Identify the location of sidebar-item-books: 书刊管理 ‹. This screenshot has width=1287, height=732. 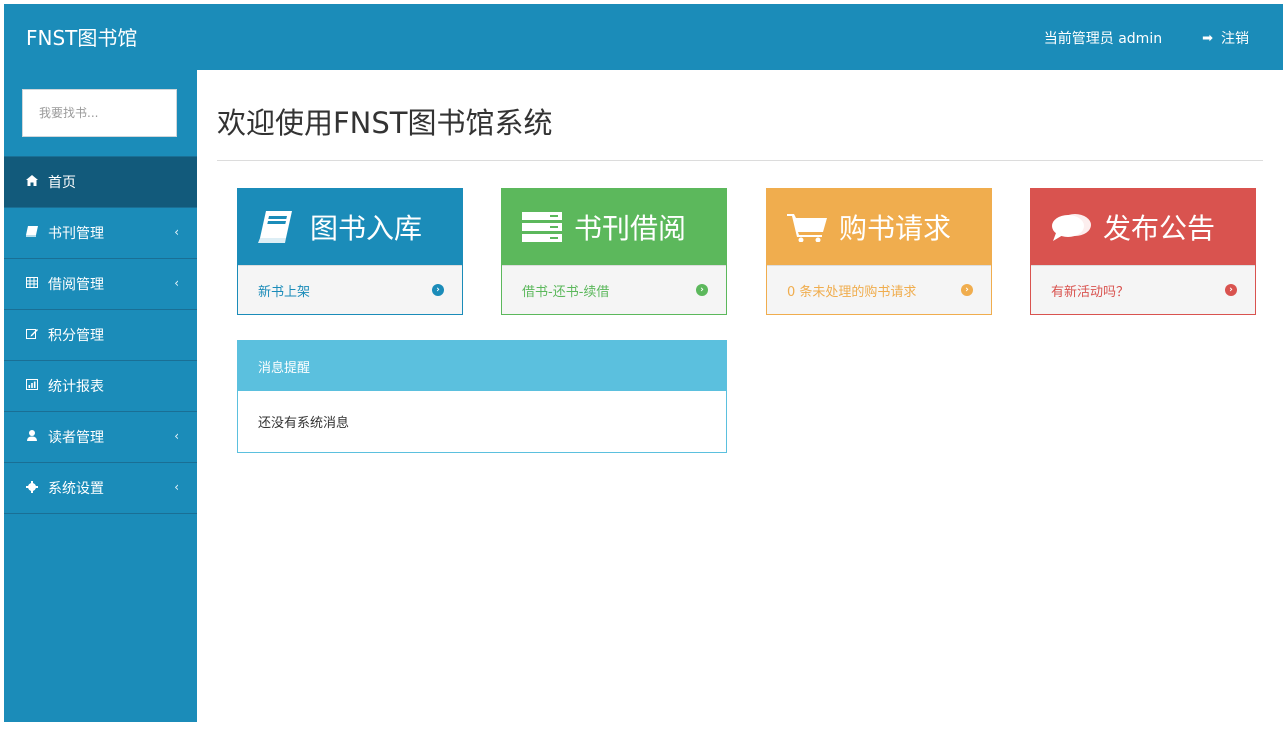
(100, 233).